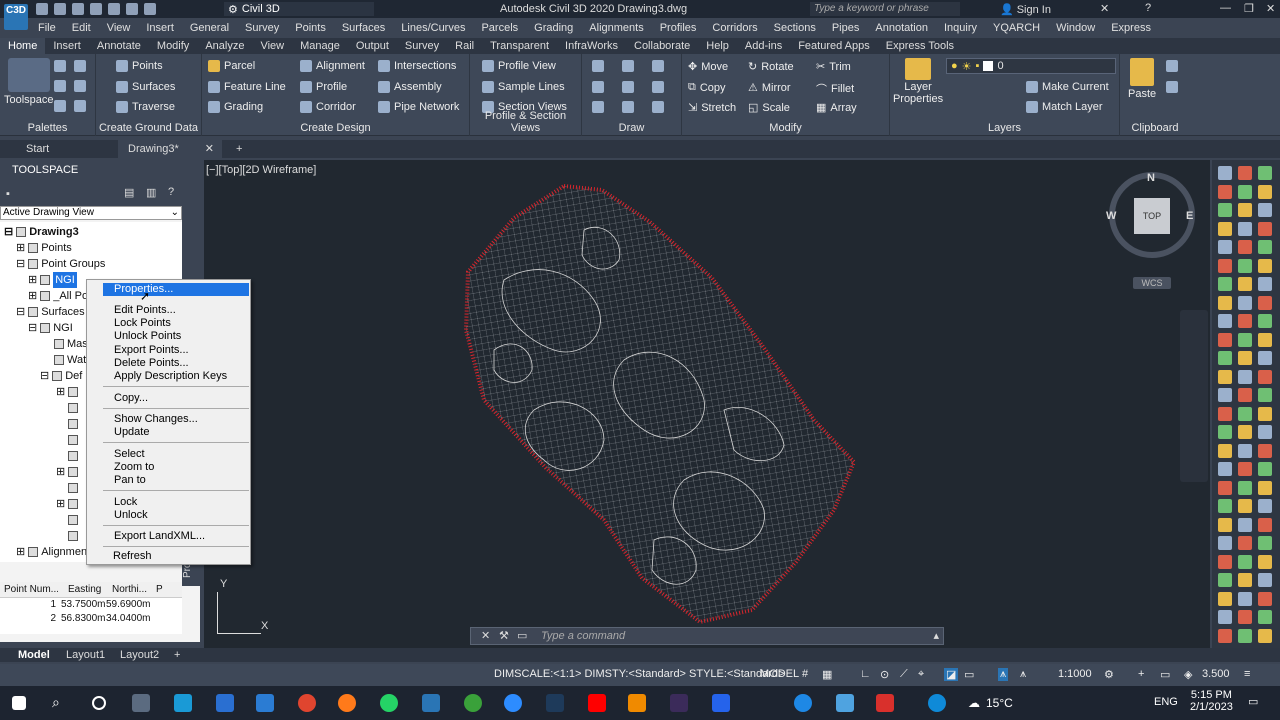 This screenshot has height=720, width=1280. What do you see at coordinates (499, 28) in the screenshot?
I see `menu-parcels: Parcels` at bounding box center [499, 28].